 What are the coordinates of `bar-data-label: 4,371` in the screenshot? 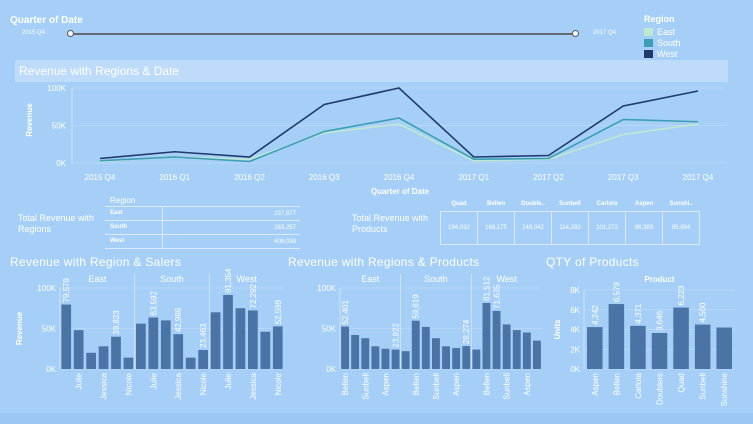 It's located at (638, 313).